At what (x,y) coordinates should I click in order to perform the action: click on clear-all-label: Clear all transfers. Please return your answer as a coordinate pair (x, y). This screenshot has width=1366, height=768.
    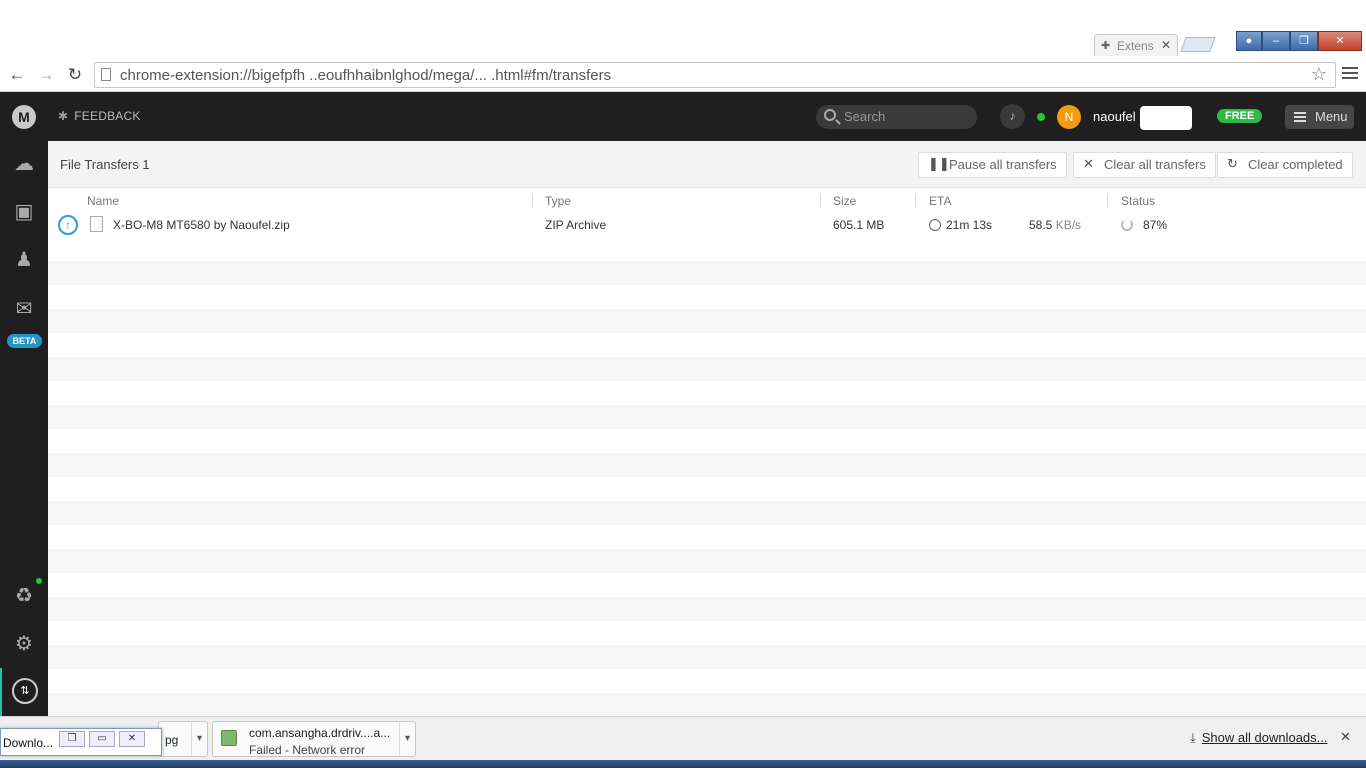
    Looking at the image, I should click on (1155, 164).